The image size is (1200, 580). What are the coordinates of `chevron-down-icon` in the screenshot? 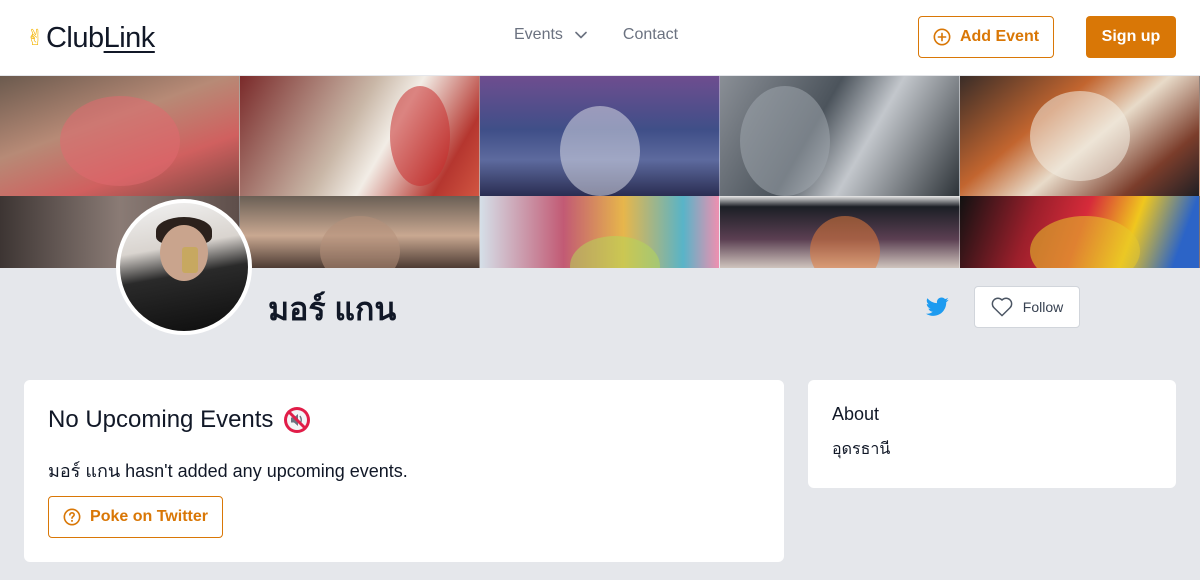 It's located at (581, 35).